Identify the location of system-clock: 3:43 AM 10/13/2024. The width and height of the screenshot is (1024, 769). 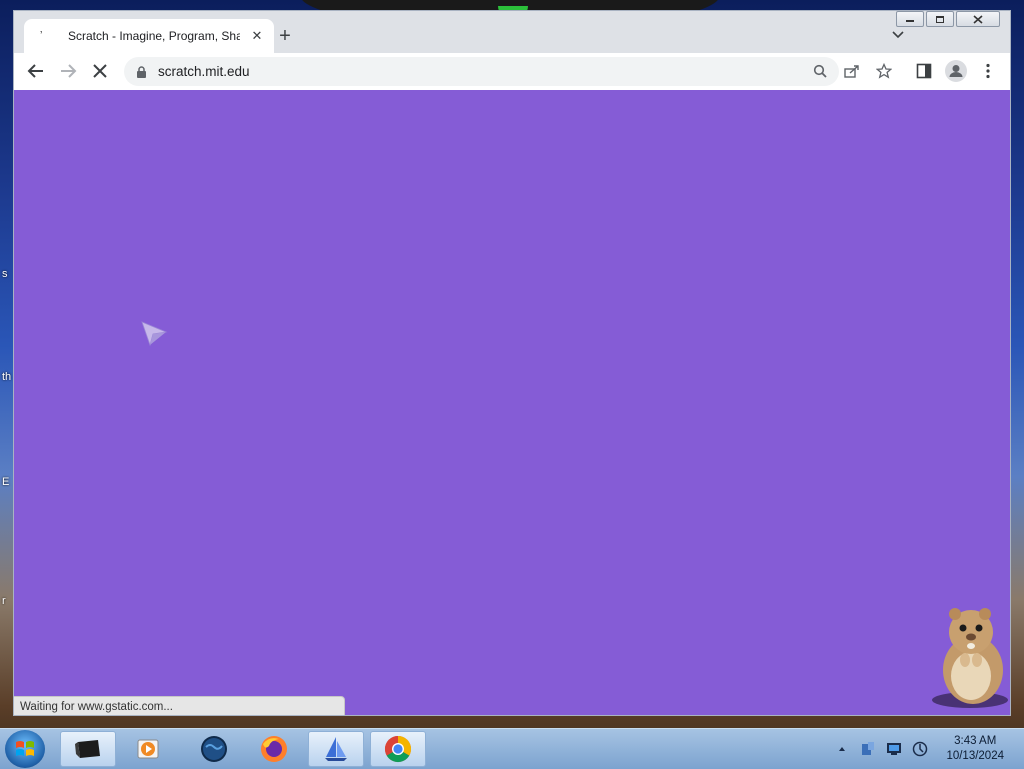
(975, 749).